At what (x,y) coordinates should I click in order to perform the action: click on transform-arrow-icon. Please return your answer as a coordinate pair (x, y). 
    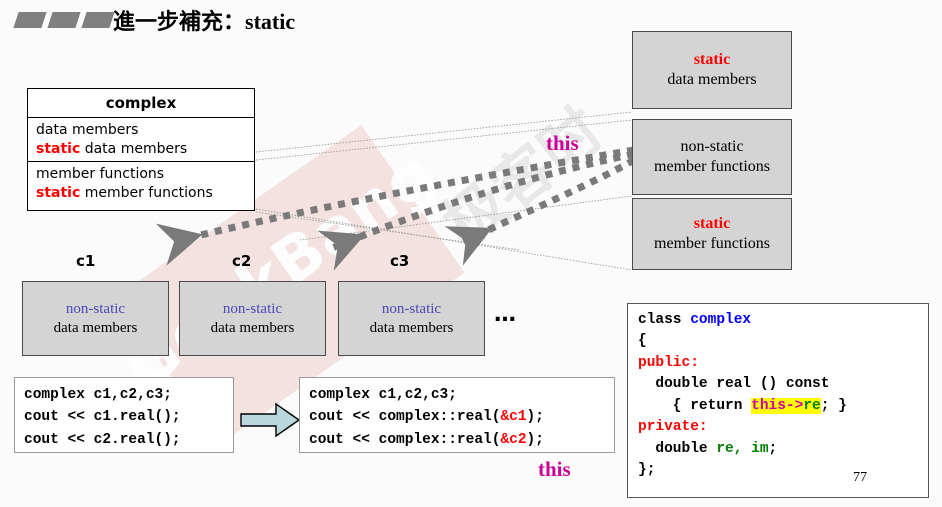
    Looking at the image, I should click on (270, 420).